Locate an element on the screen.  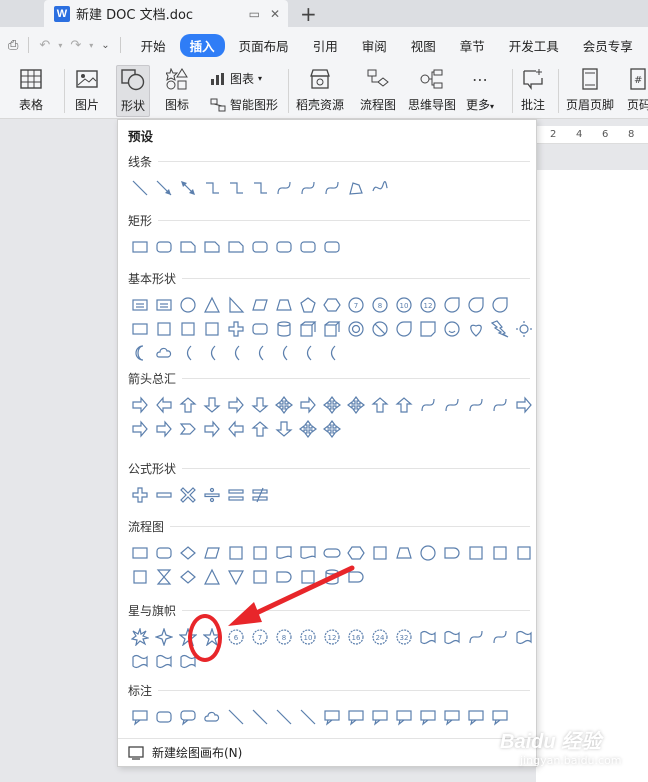
manual-input-icon is located at coordinates (380, 553).